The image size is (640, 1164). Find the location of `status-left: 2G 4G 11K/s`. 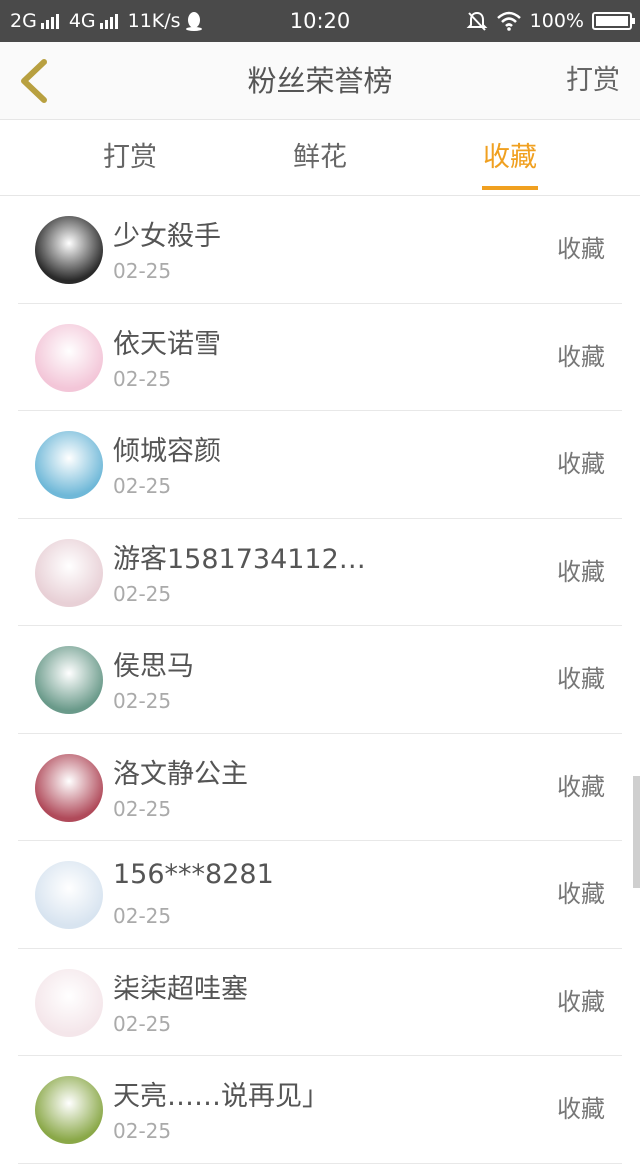

status-left: 2G 4G 11K/s is located at coordinates (106, 21).